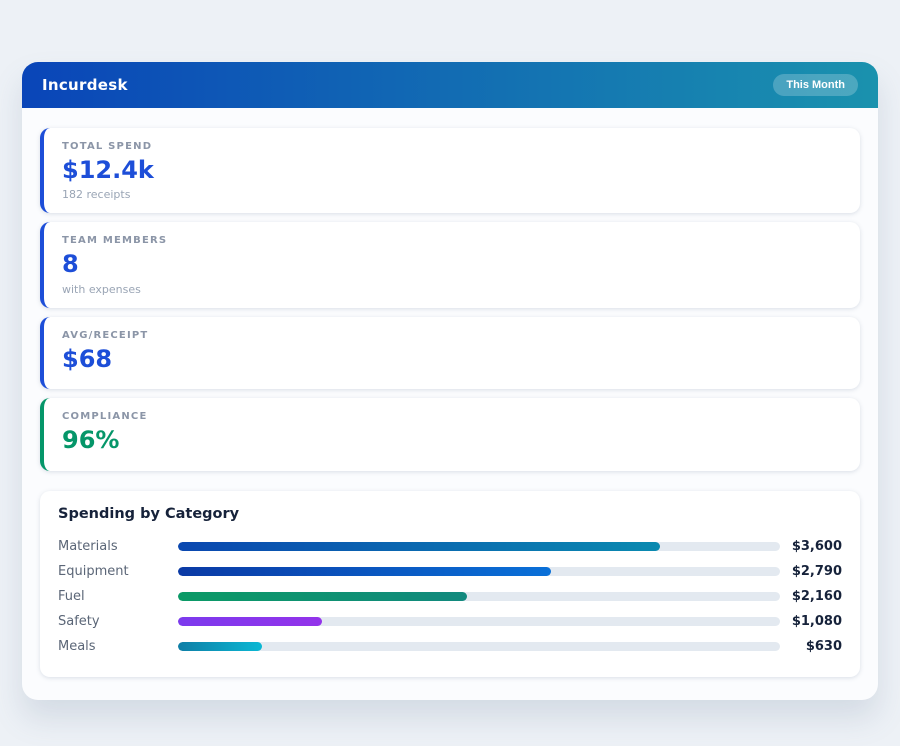 The image size is (900, 746). Describe the element at coordinates (71, 596) in the screenshot. I see `bar-label: Fuel` at that location.